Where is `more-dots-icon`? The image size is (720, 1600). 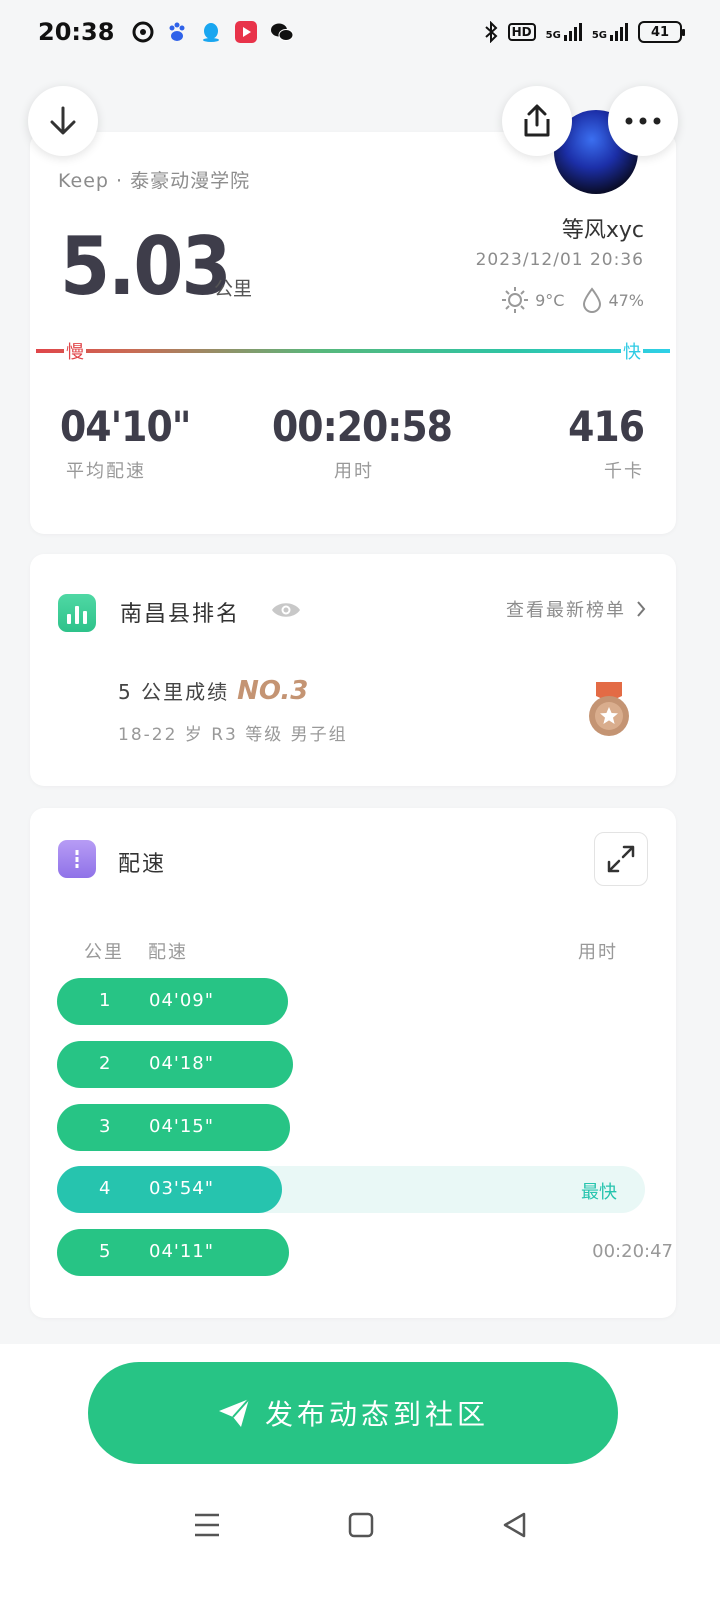
more-dots-icon is located at coordinates (643, 121).